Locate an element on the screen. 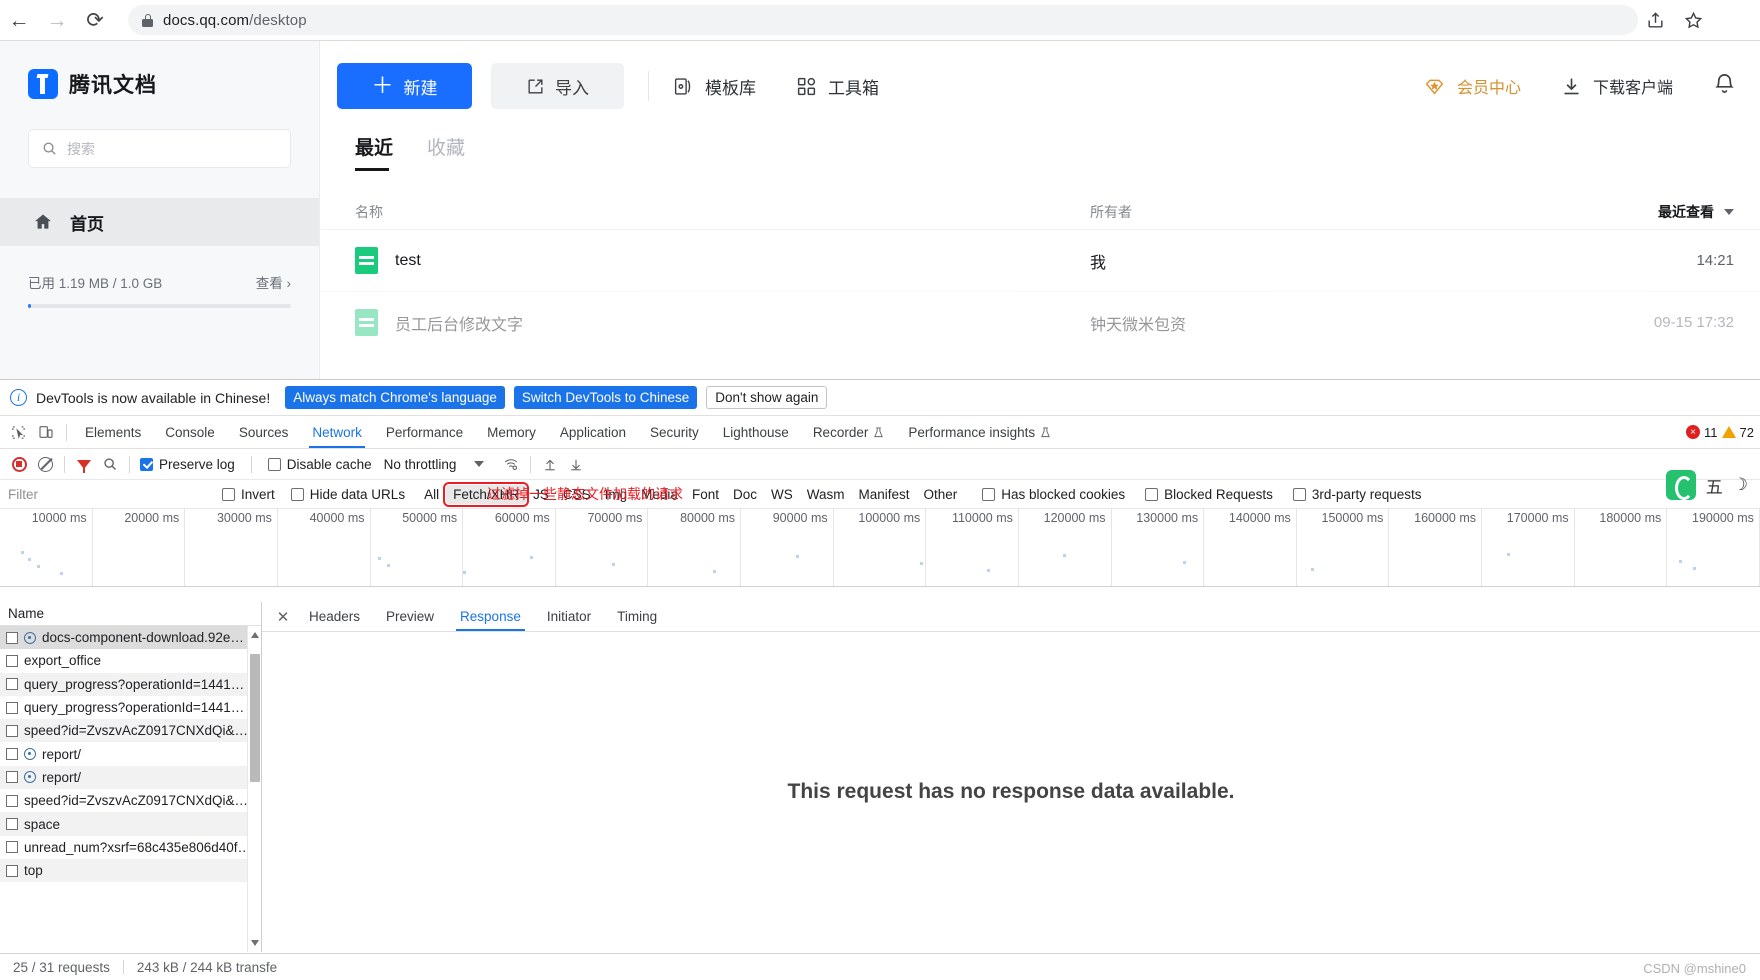 Image resolution: width=1760 pixels, height=980 pixels. network-conditions-icon is located at coordinates (511, 464).